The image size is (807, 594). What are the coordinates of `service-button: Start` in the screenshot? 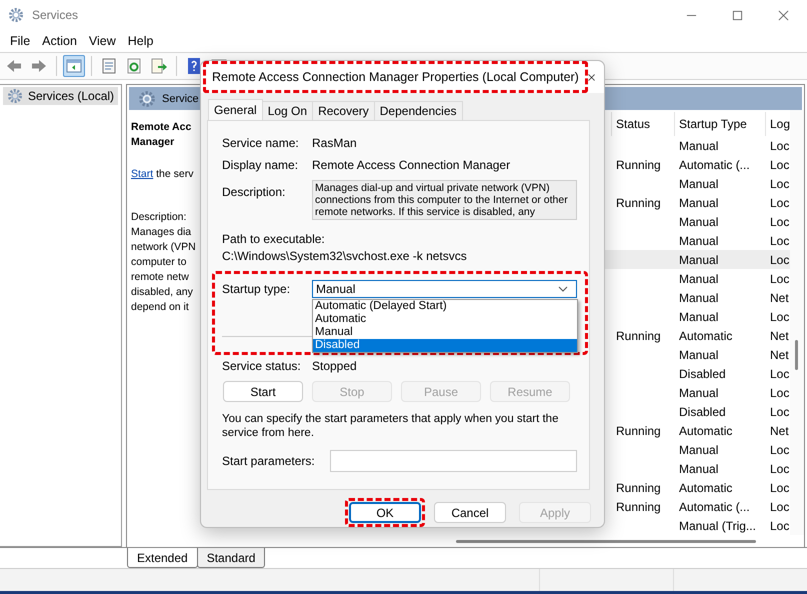 It's located at (263, 391).